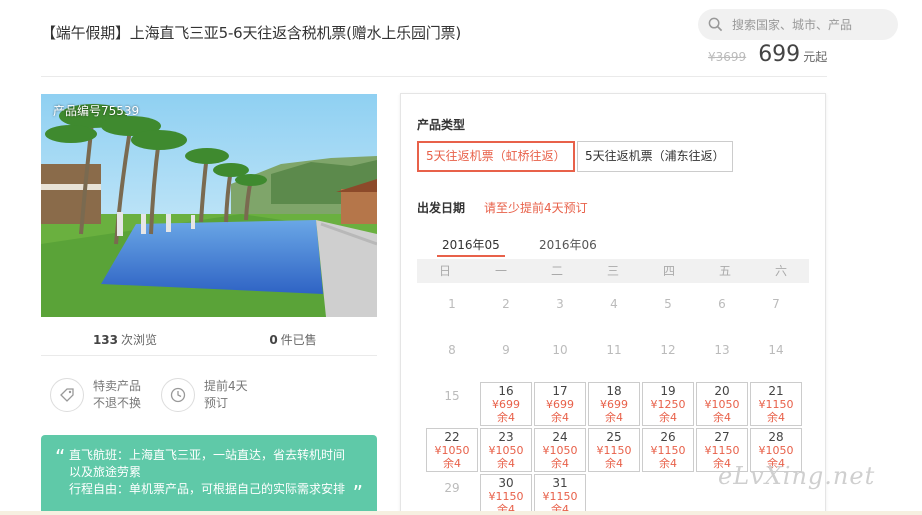 The height and width of the screenshot is (515, 922). I want to click on view-count: 133 次浏览, so click(125, 340).